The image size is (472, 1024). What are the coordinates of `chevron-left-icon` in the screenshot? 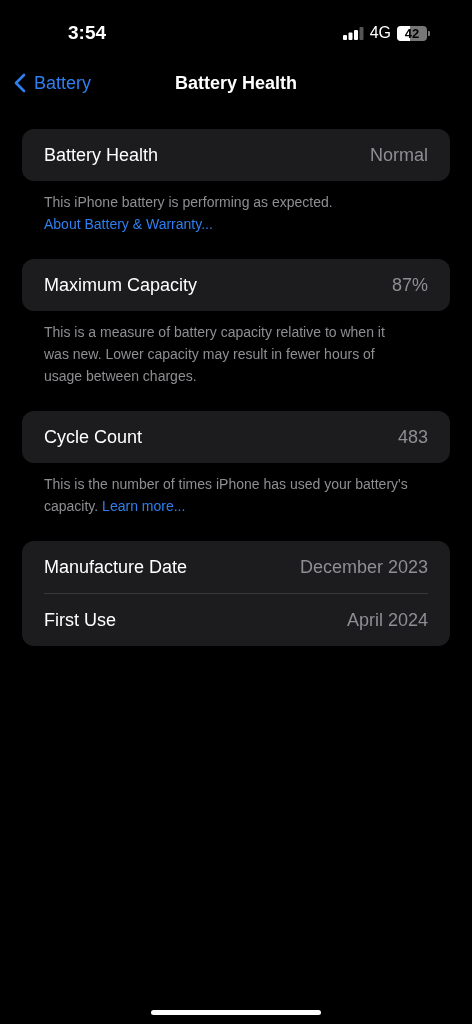 It's located at (20, 83).